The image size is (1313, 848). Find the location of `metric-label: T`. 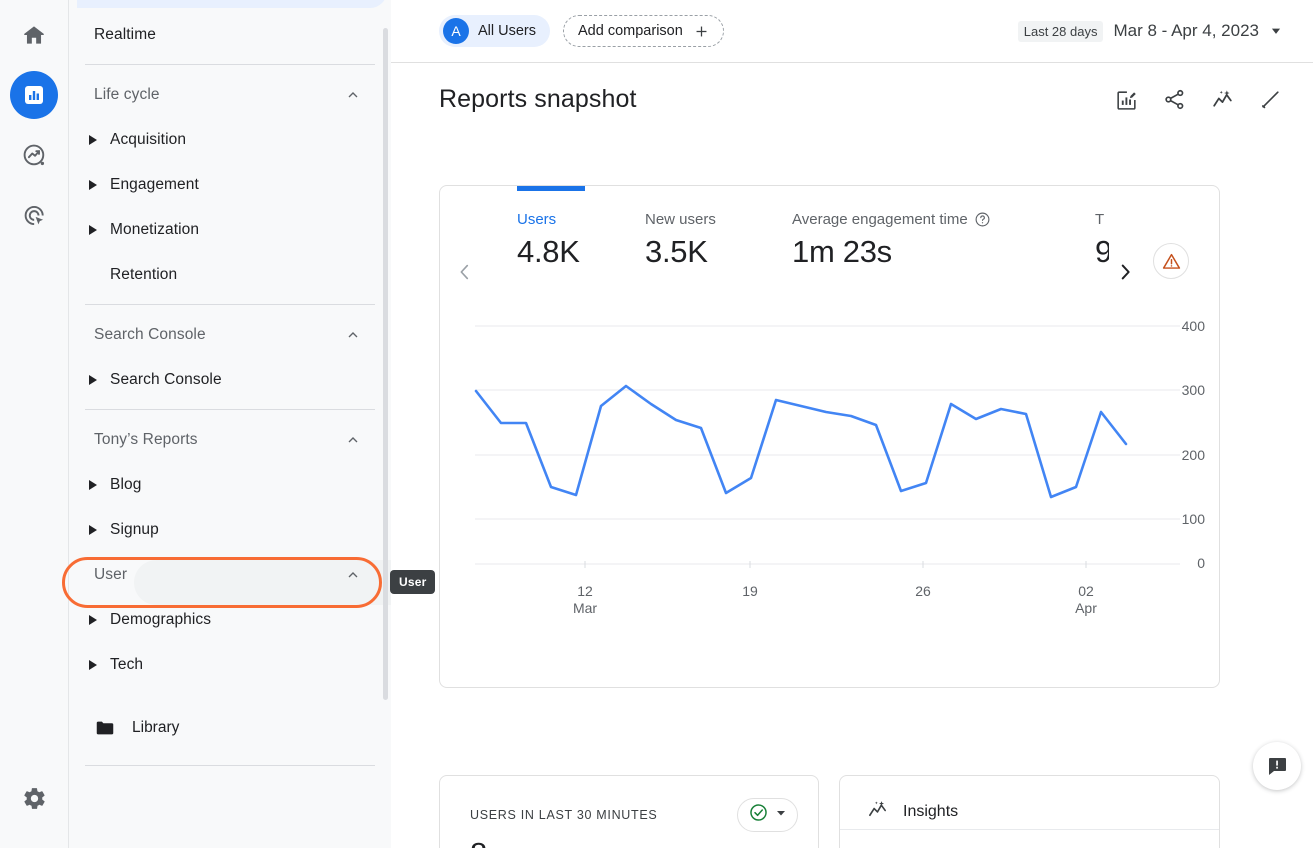

metric-label: T is located at coordinates (1100, 219).